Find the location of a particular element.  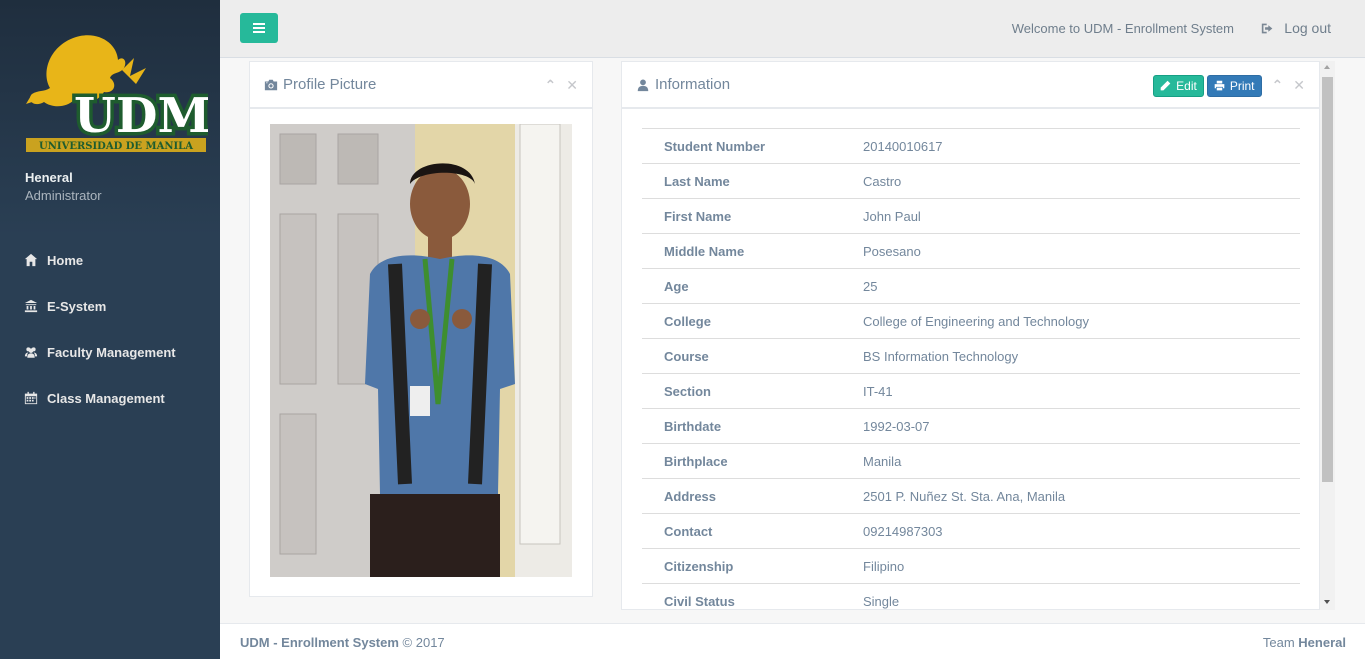

edit-button: Edit is located at coordinates (1178, 85).